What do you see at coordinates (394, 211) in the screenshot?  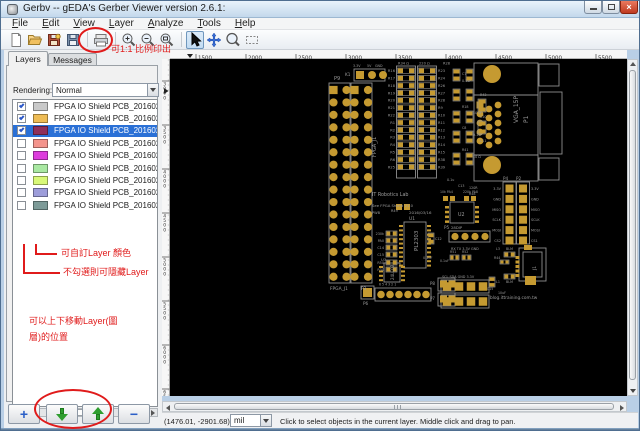 I see `svg-text: R49` at bounding box center [394, 211].